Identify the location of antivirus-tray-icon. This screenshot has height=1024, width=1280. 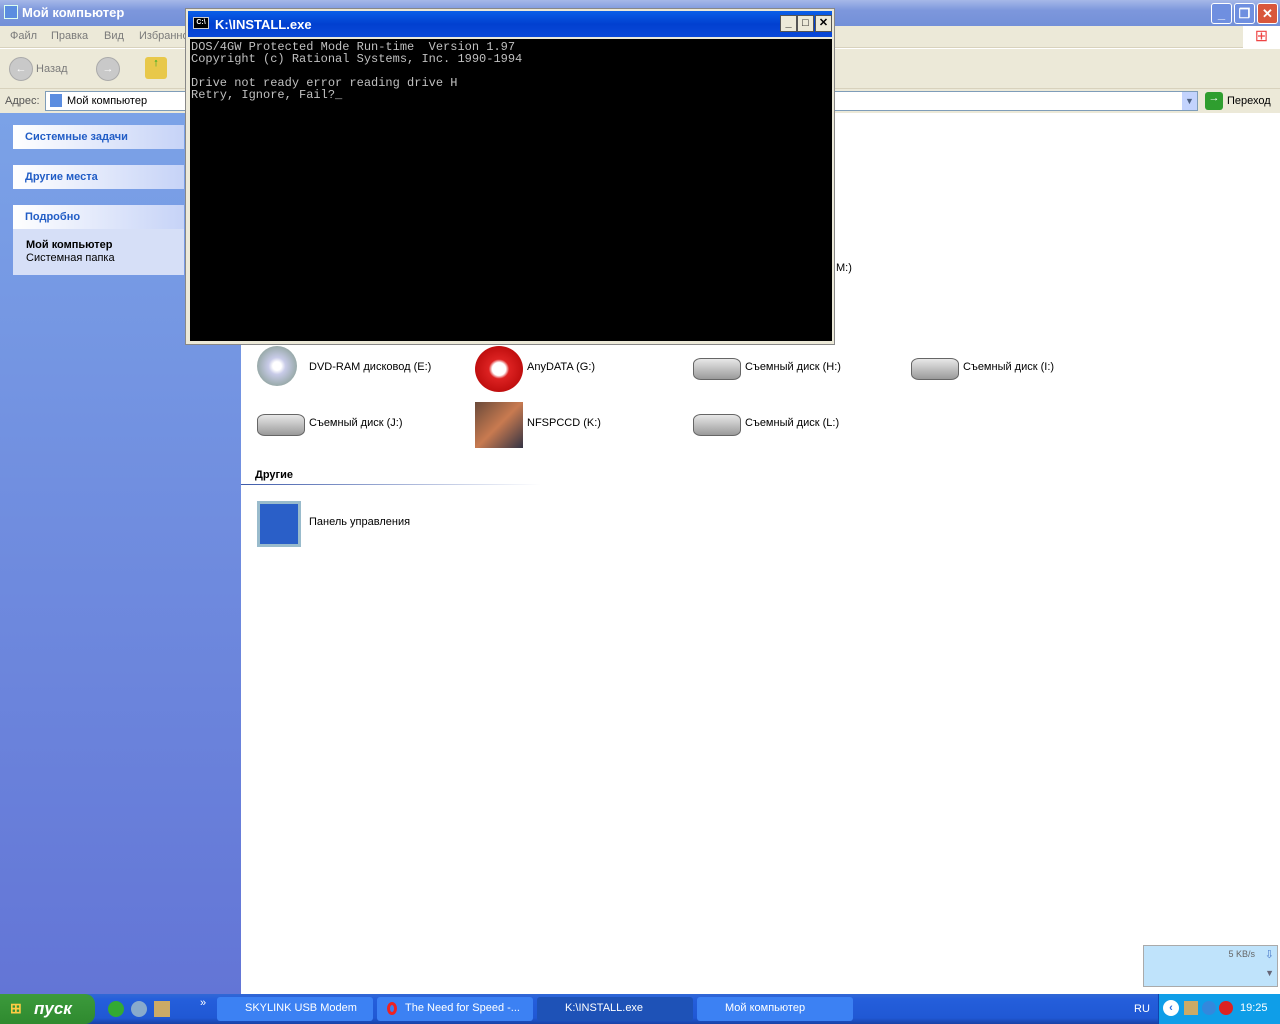
(1226, 1008).